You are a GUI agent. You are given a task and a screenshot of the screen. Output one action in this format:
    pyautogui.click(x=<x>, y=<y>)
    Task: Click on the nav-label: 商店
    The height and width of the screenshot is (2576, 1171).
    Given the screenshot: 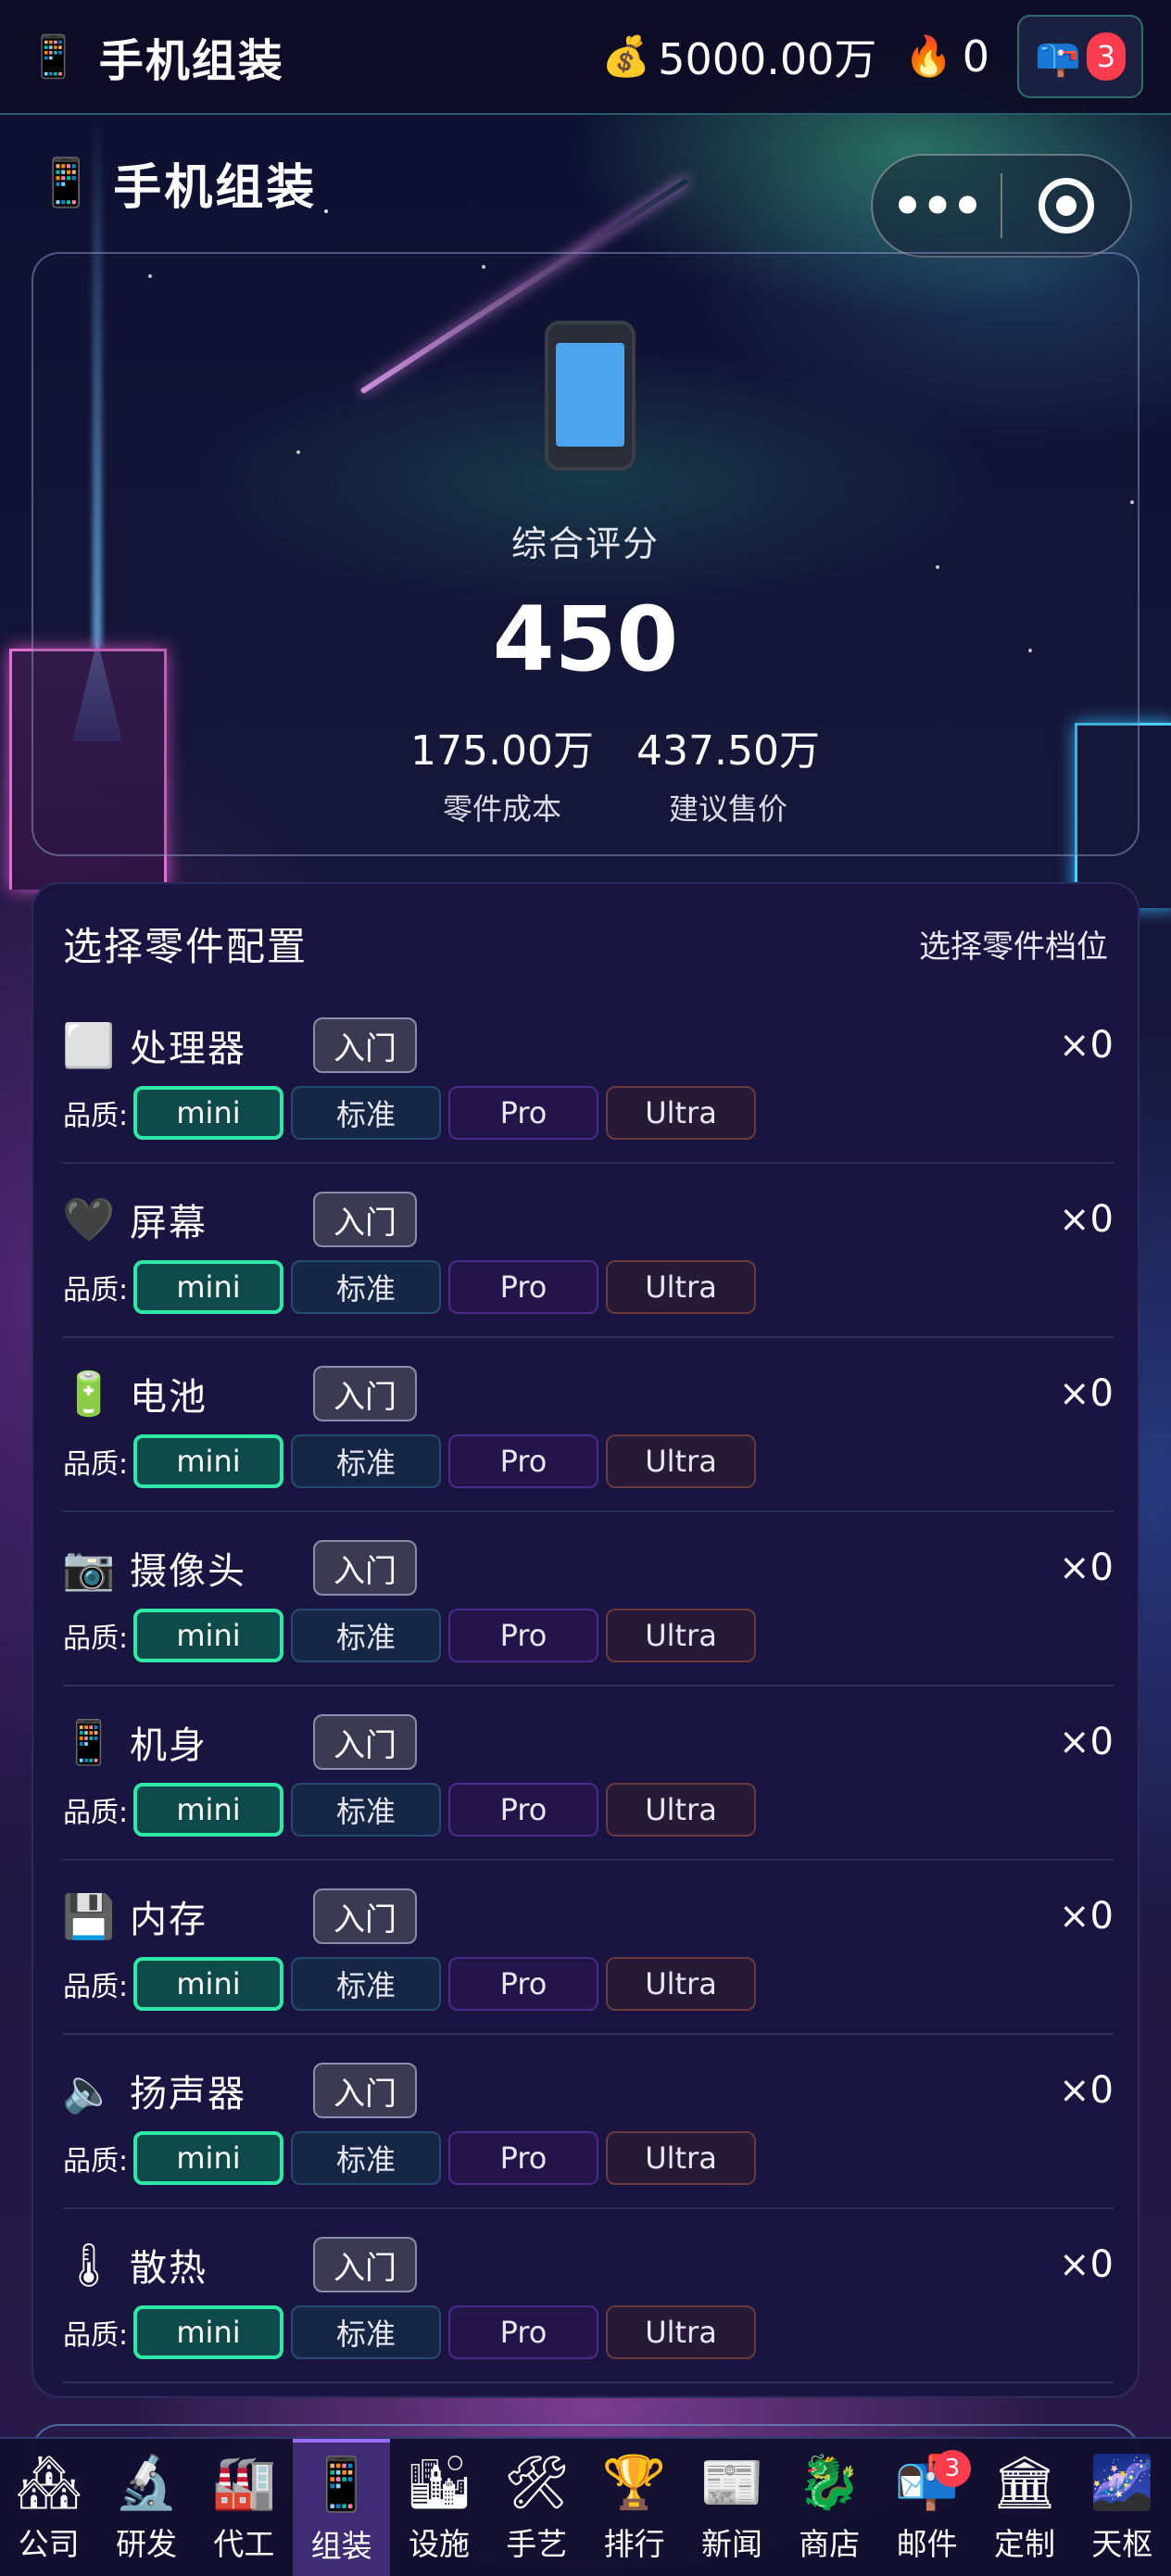 What is the action you would take?
    pyautogui.click(x=830, y=2544)
    